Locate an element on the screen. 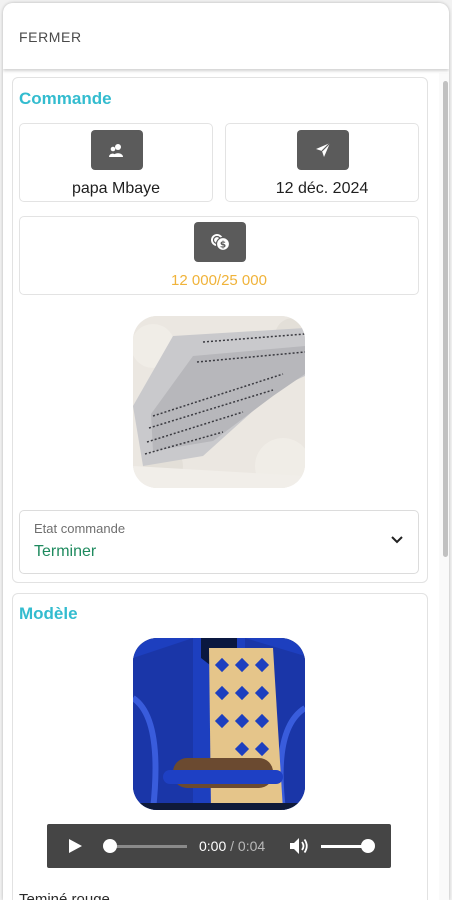 This screenshot has height=900, width=452. coins-icon: $ is located at coordinates (220, 242).